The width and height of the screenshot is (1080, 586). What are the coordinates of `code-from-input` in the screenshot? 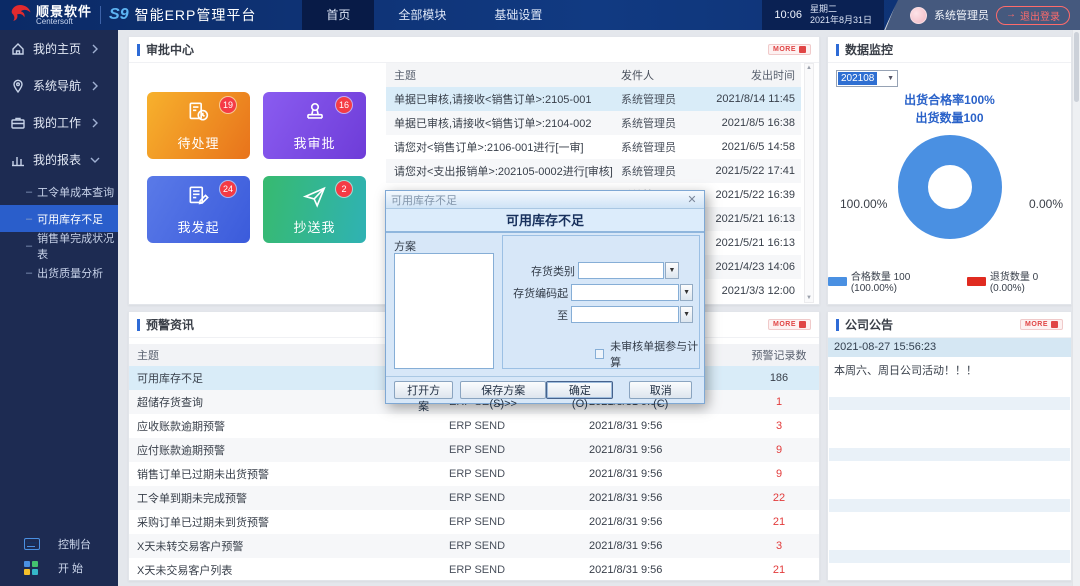 It's located at (625, 292).